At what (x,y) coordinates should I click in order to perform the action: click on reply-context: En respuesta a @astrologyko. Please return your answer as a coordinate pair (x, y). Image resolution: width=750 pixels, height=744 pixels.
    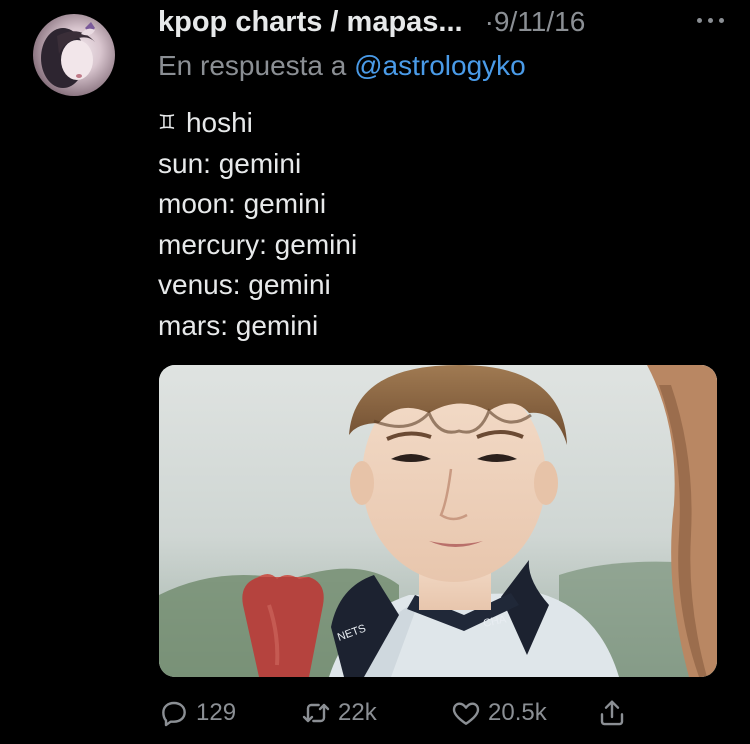
    Looking at the image, I should click on (342, 66).